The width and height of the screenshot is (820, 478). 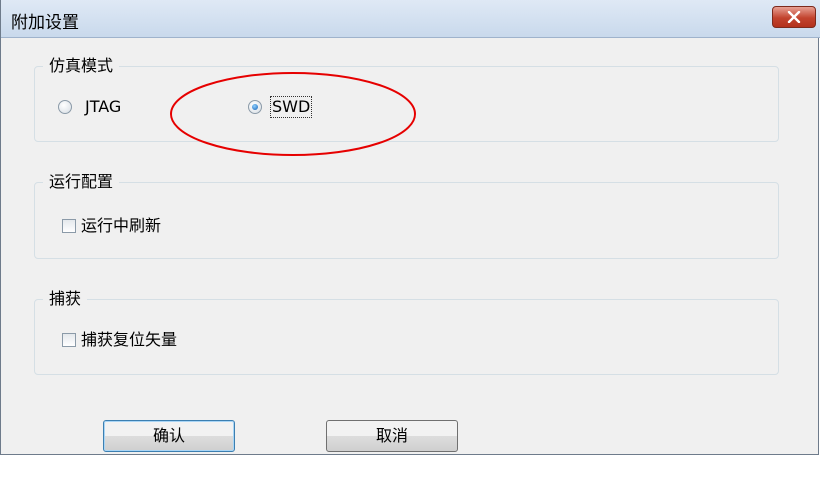 I want to click on swd-label: SWD, so click(x=291, y=107).